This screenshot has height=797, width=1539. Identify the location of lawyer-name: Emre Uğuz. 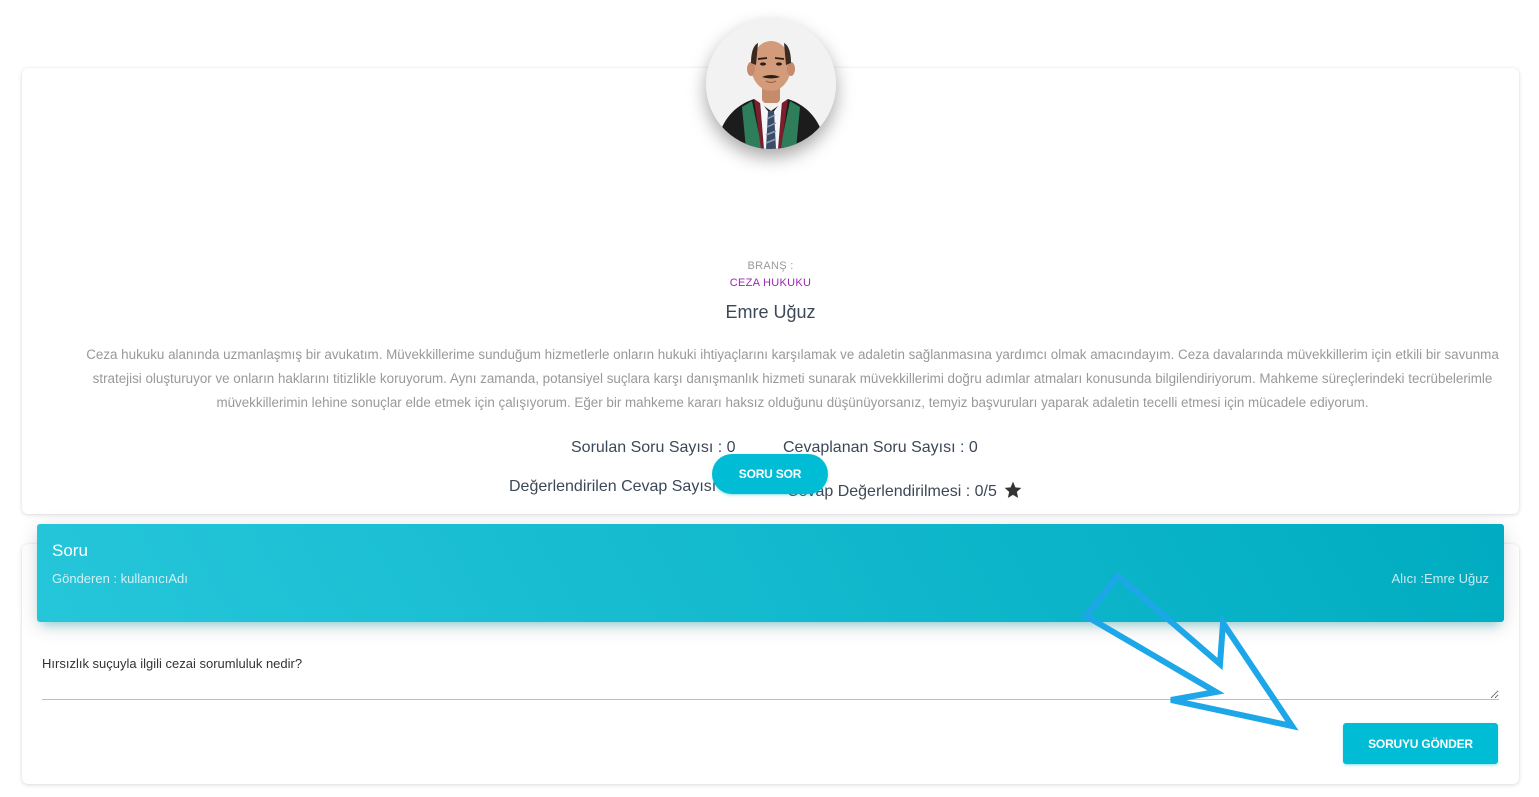
(770, 312).